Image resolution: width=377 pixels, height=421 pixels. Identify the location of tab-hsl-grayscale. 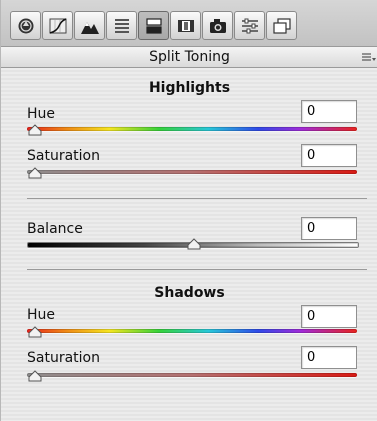
(121, 25).